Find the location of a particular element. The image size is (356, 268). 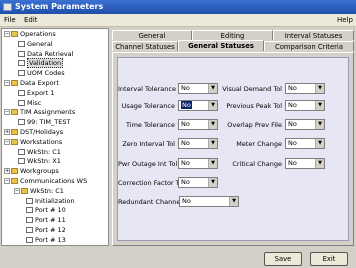

field-label: Time Tolerance is located at coordinates (150, 125).